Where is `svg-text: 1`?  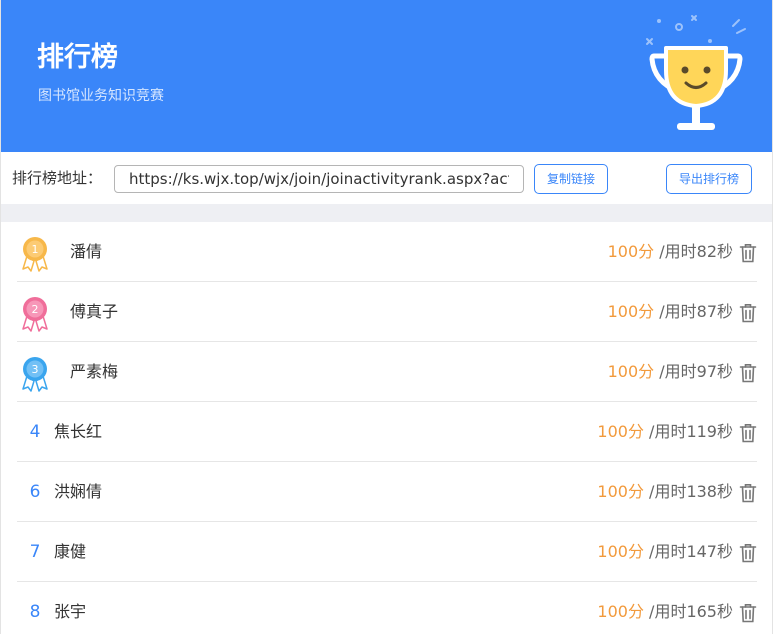 svg-text: 1 is located at coordinates (35, 249).